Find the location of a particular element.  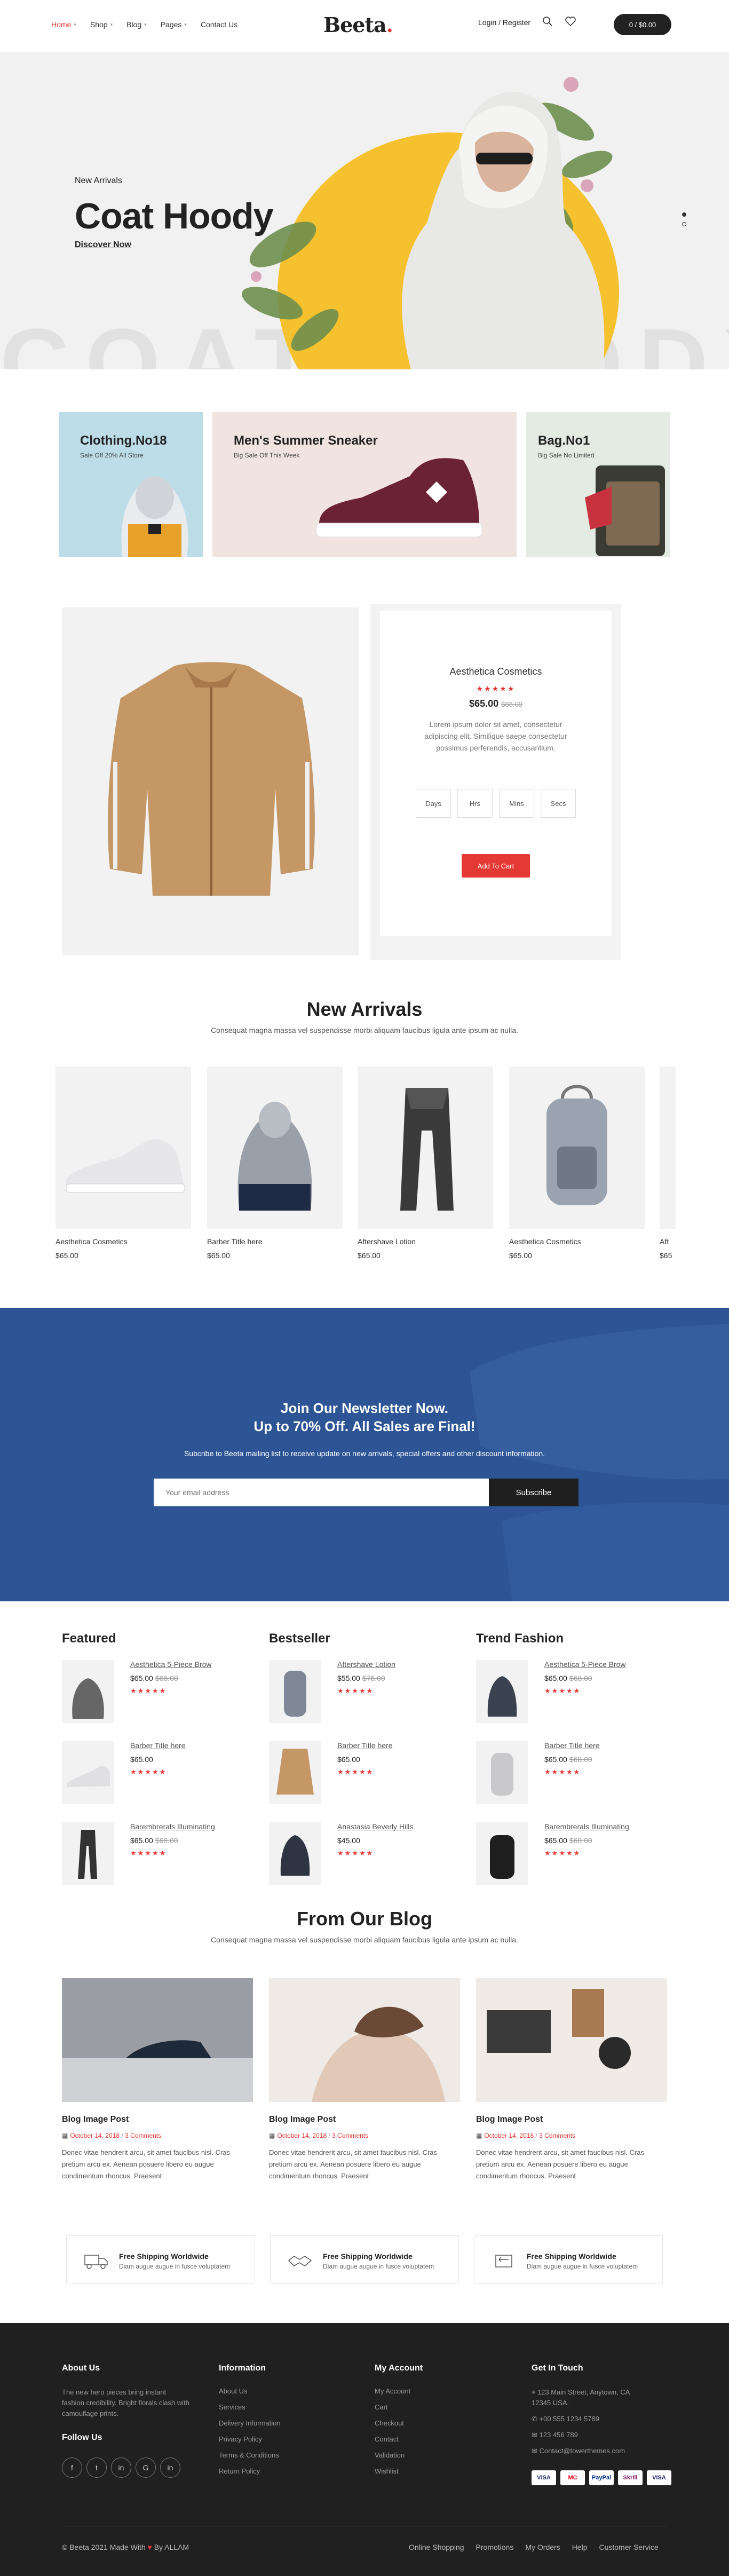

footer-link: Terms & Conditions is located at coordinates (249, 2455).